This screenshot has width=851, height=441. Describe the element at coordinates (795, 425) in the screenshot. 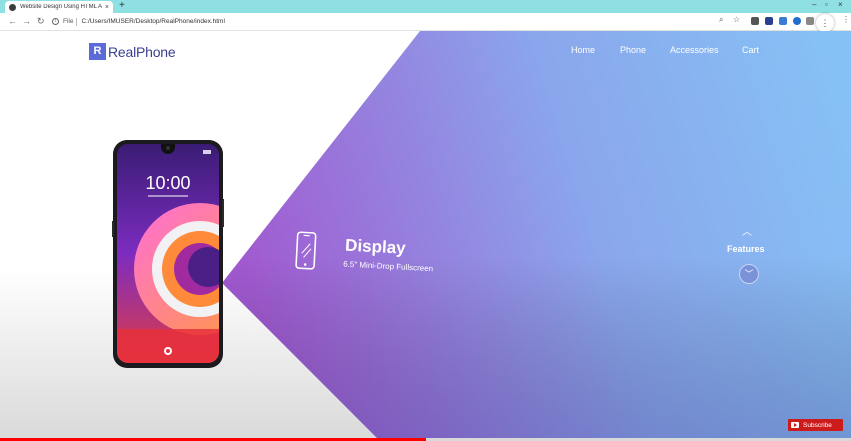

I see `youtube-play-icon` at that location.